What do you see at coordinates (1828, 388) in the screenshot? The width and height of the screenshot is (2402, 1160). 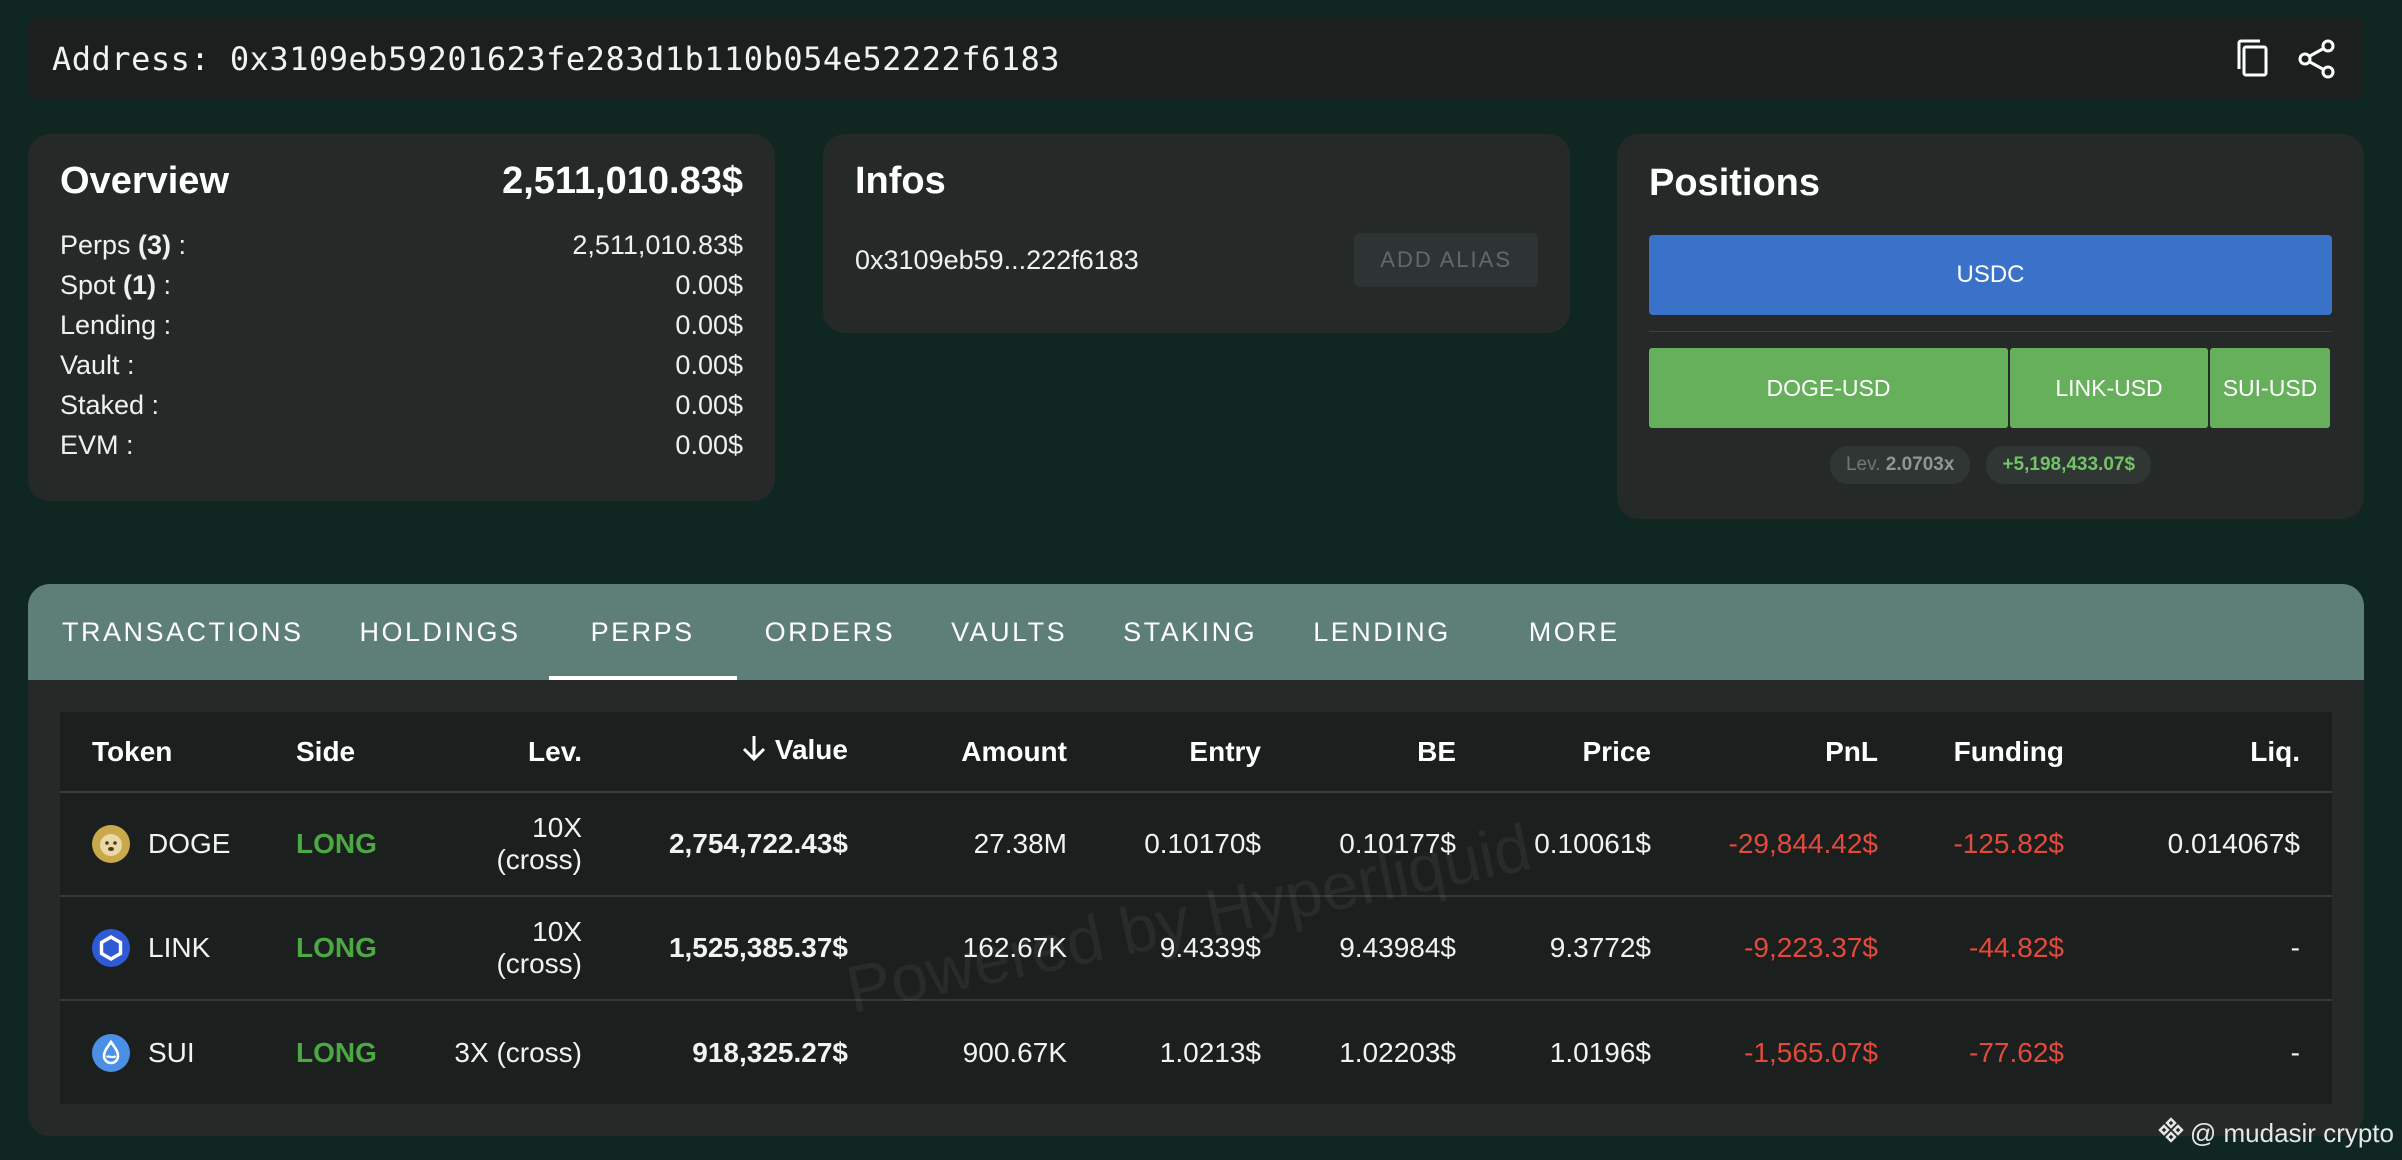 I see `position-tile-doge: DOGE-USD` at bounding box center [1828, 388].